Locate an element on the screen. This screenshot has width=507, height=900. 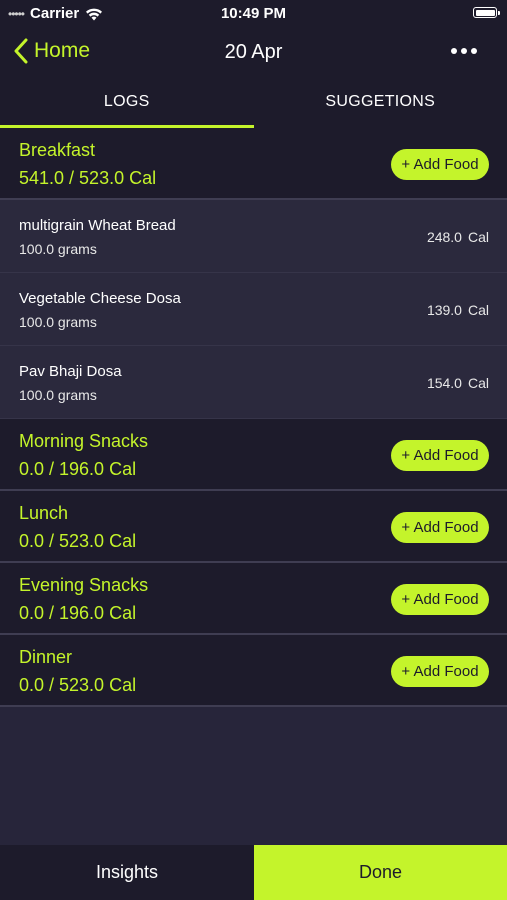
more-options-icon is located at coordinates (464, 51).